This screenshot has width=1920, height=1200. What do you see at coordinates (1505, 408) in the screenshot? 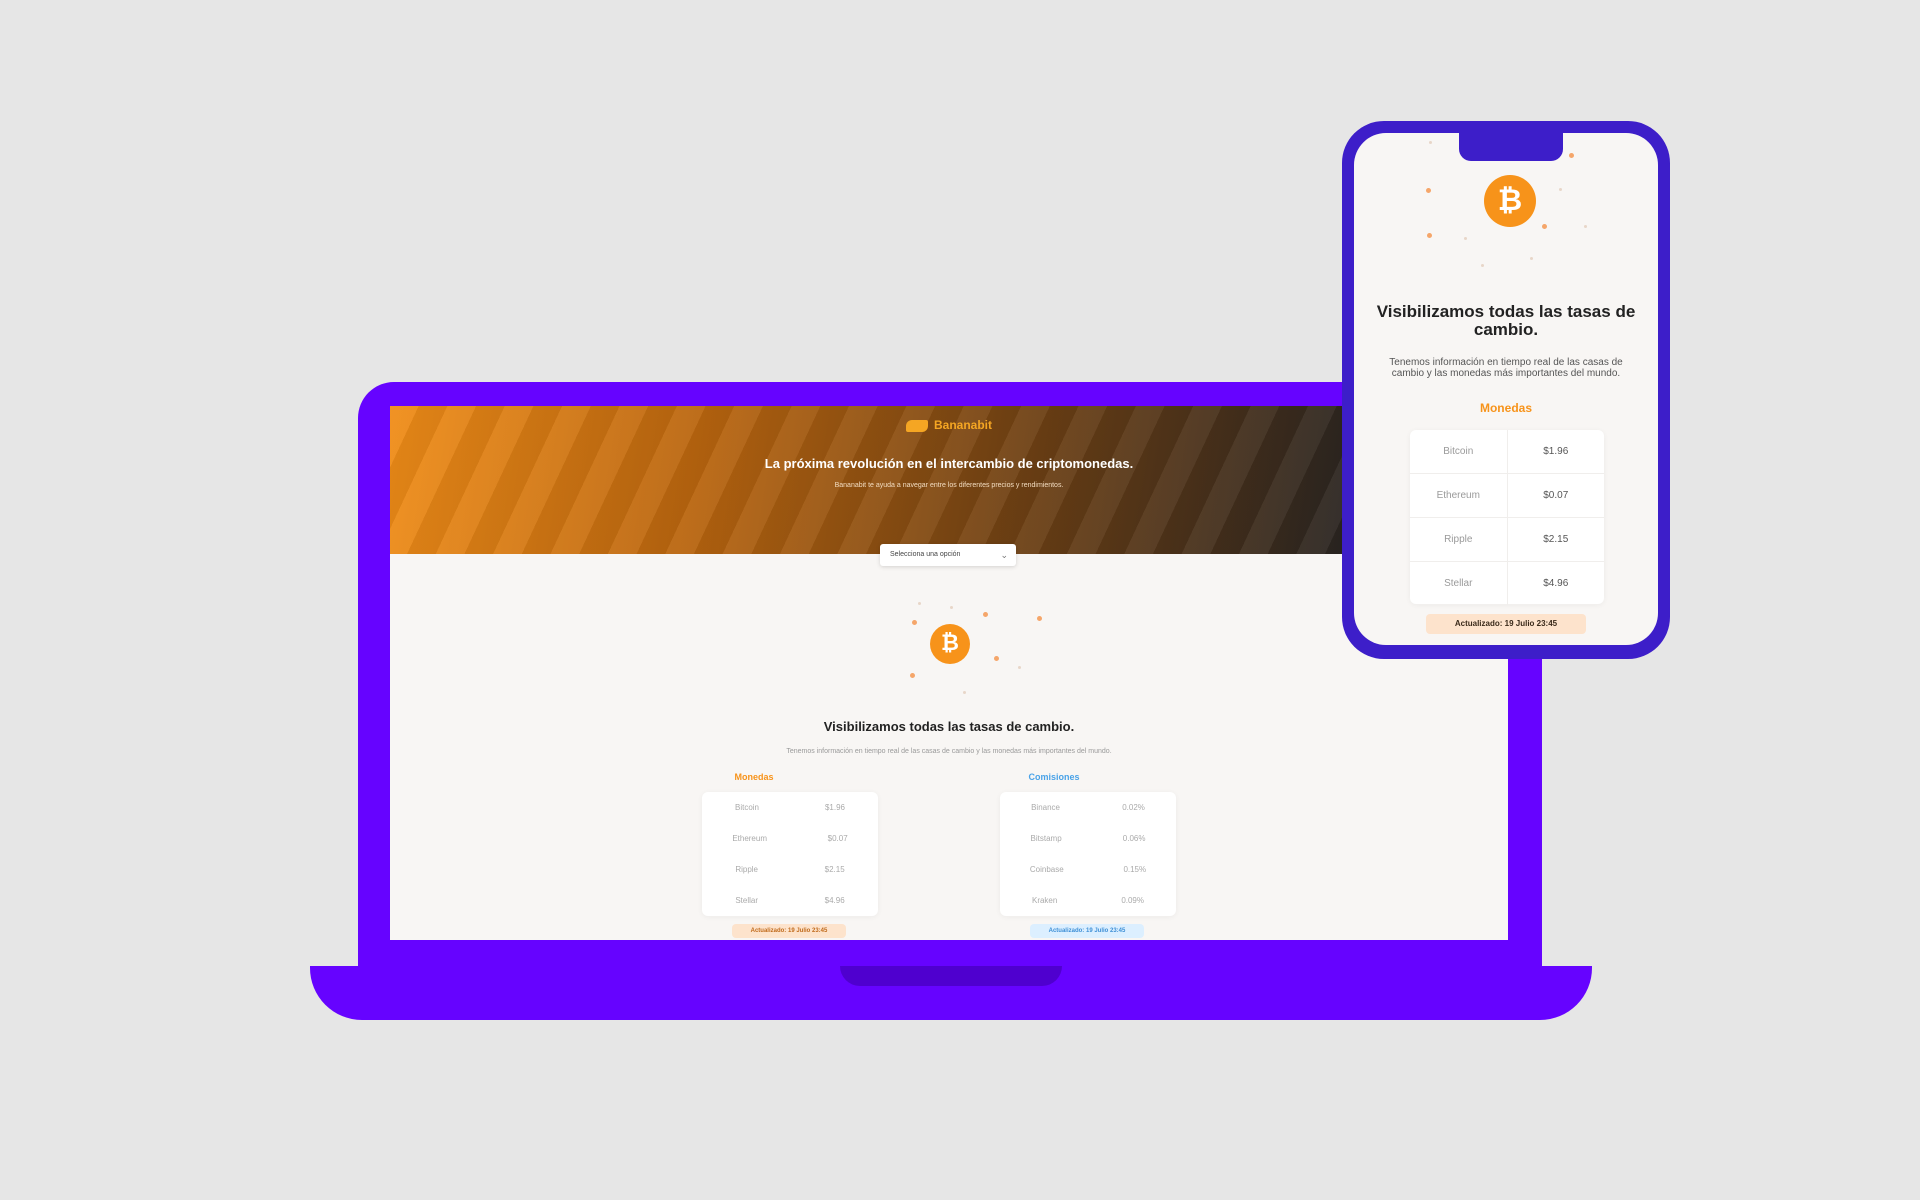
I see `phone-section-title: Monedas` at bounding box center [1505, 408].